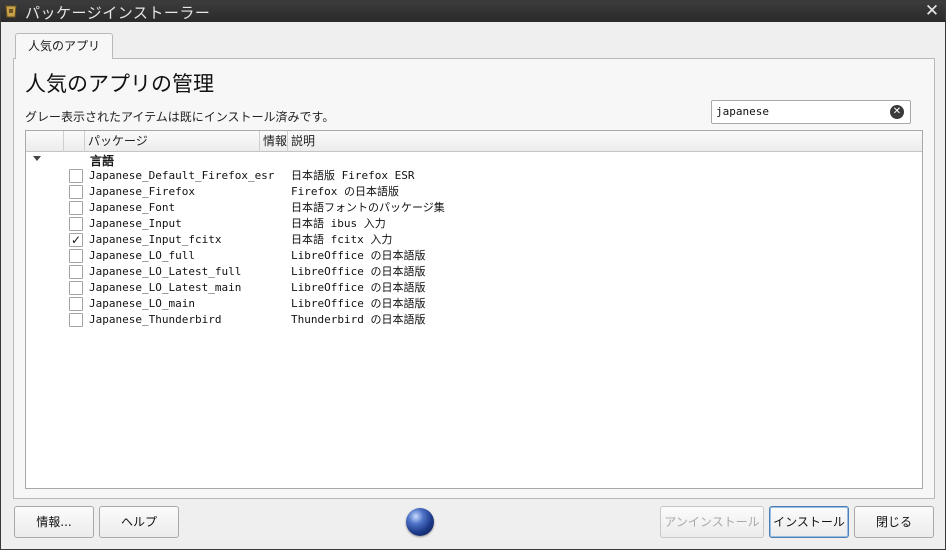  Describe the element at coordinates (474, 208) in the screenshot. I see `table-row: Japanese_Font 日本語フォントのパッケージ集` at that location.